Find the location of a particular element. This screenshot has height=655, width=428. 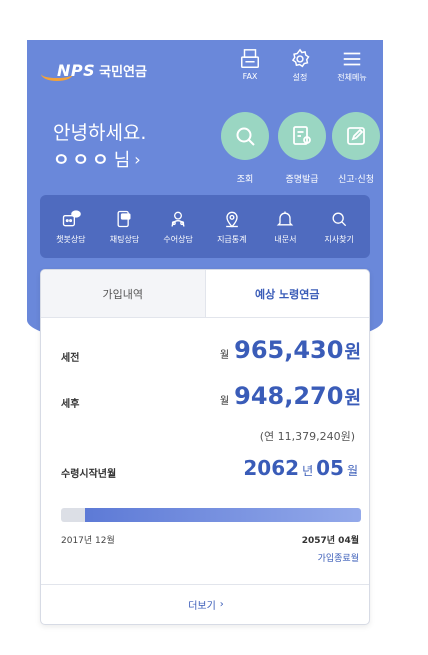

location-icon is located at coordinates (231, 219).